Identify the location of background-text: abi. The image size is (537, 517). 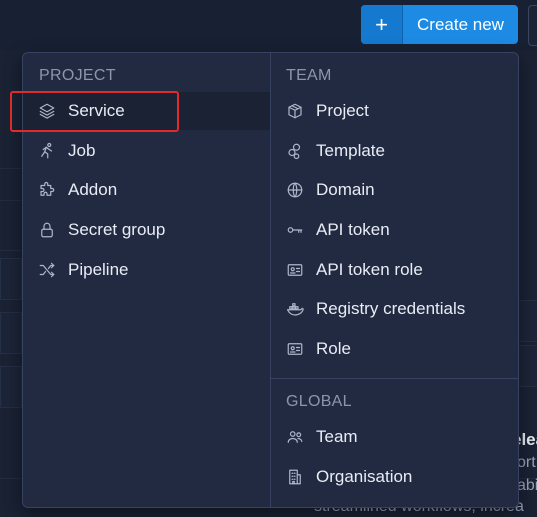
(527, 485).